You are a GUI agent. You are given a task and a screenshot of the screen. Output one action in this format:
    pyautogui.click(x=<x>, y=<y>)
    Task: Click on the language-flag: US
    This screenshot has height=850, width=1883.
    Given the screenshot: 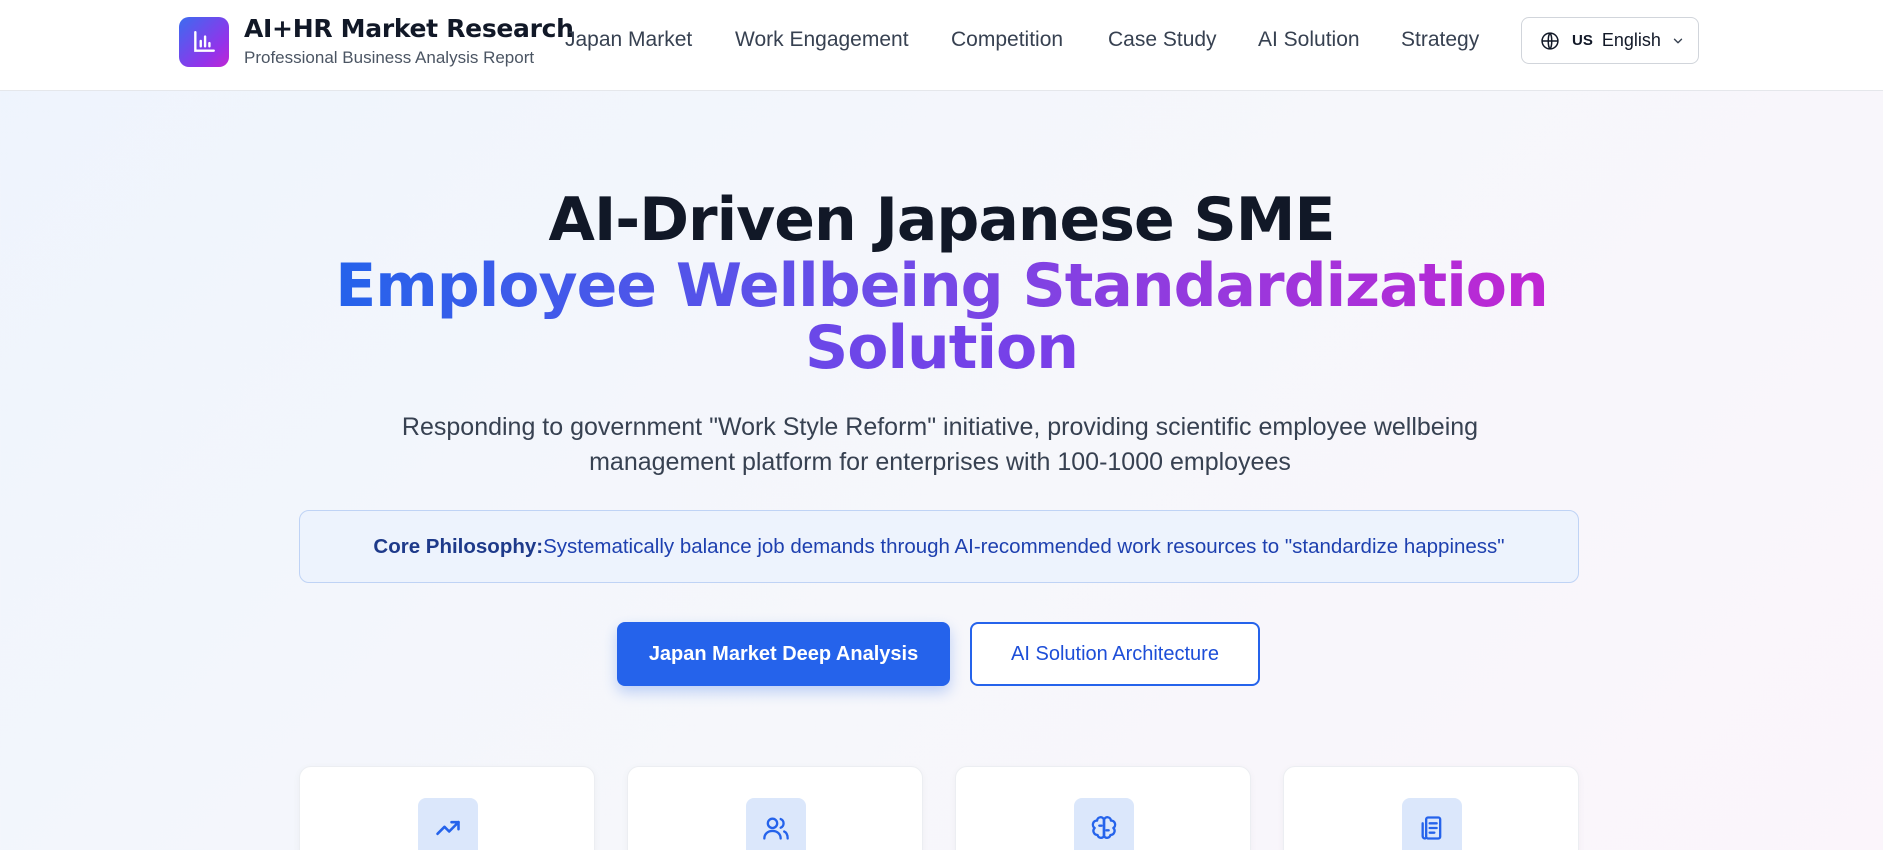 What is the action you would take?
    pyautogui.click(x=1582, y=40)
    